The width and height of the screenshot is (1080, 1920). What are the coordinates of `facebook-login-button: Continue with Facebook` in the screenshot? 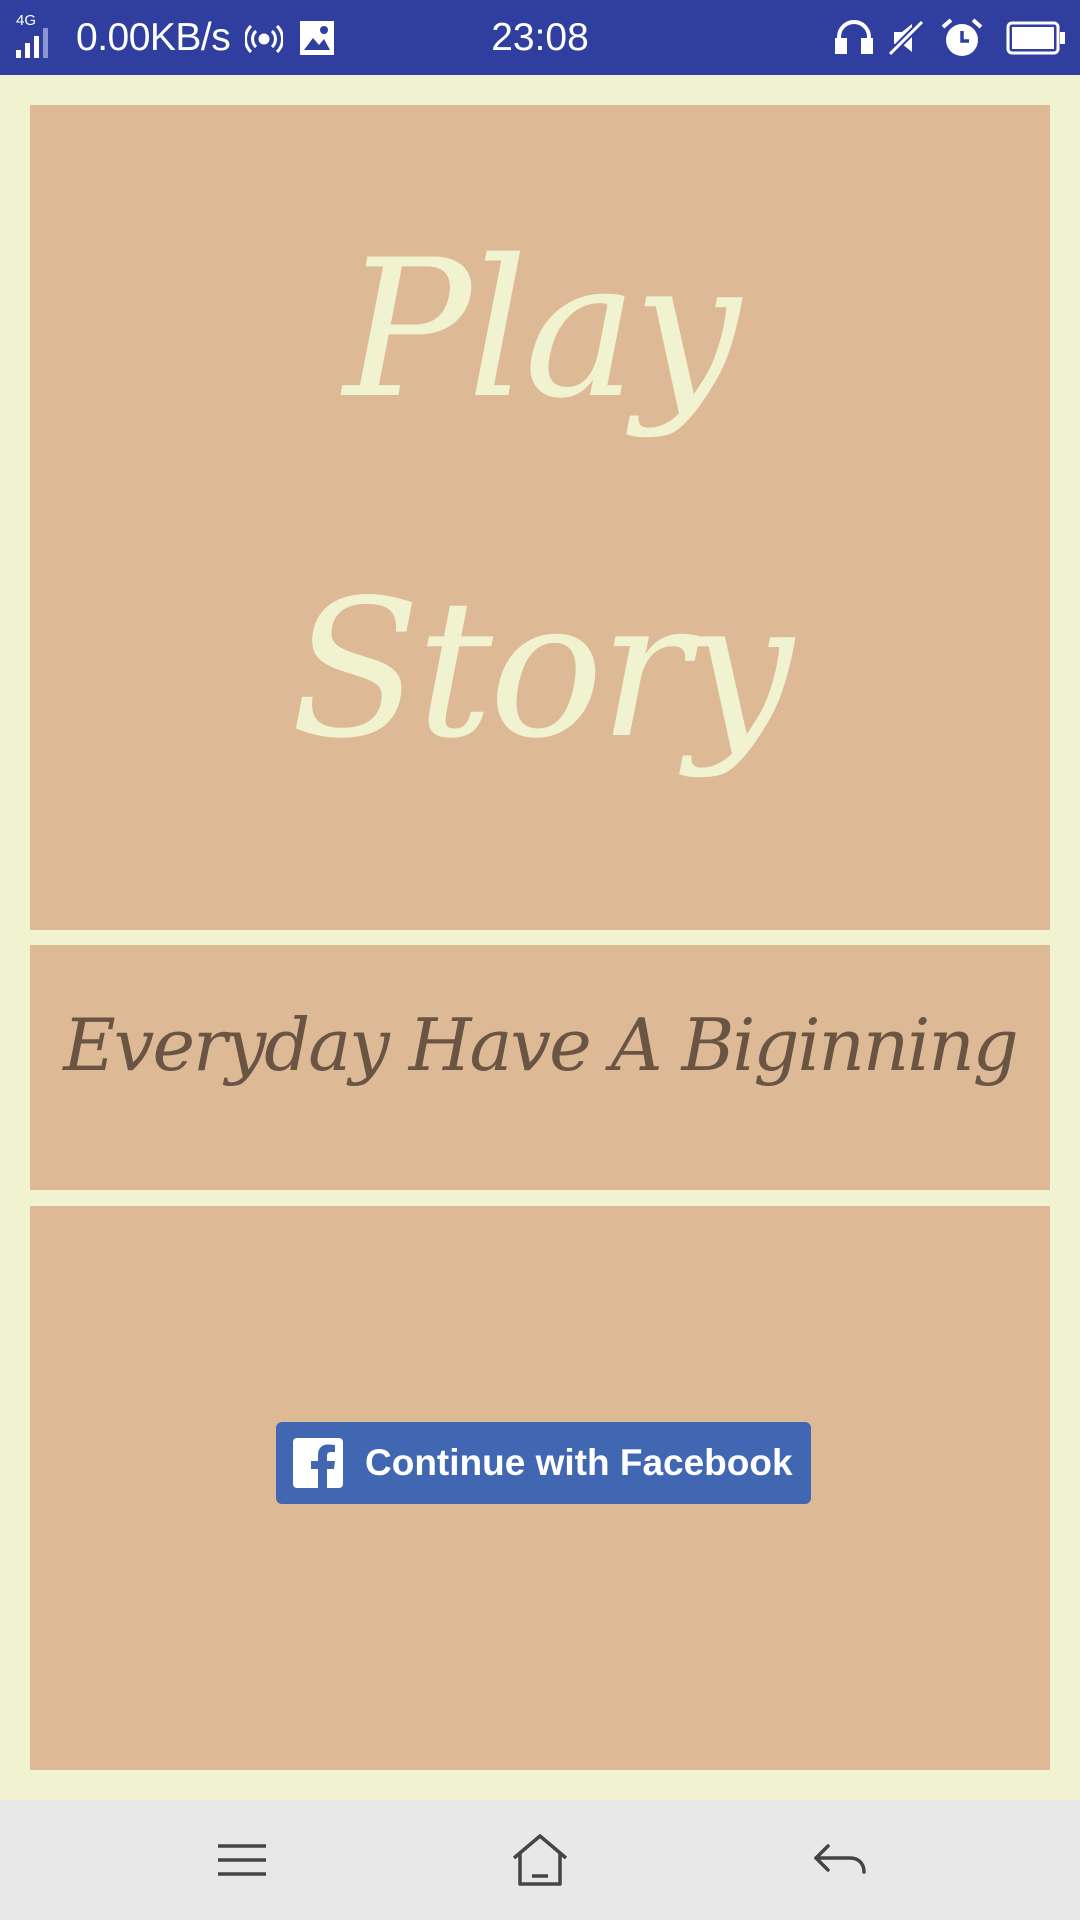 It's located at (543, 1463).